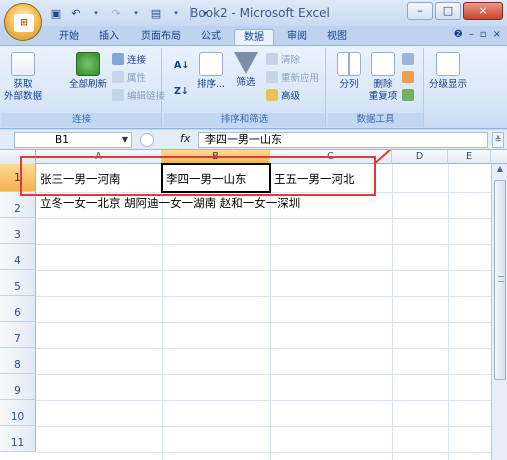  I want to click on name-box: B1 ▼, so click(73, 140).